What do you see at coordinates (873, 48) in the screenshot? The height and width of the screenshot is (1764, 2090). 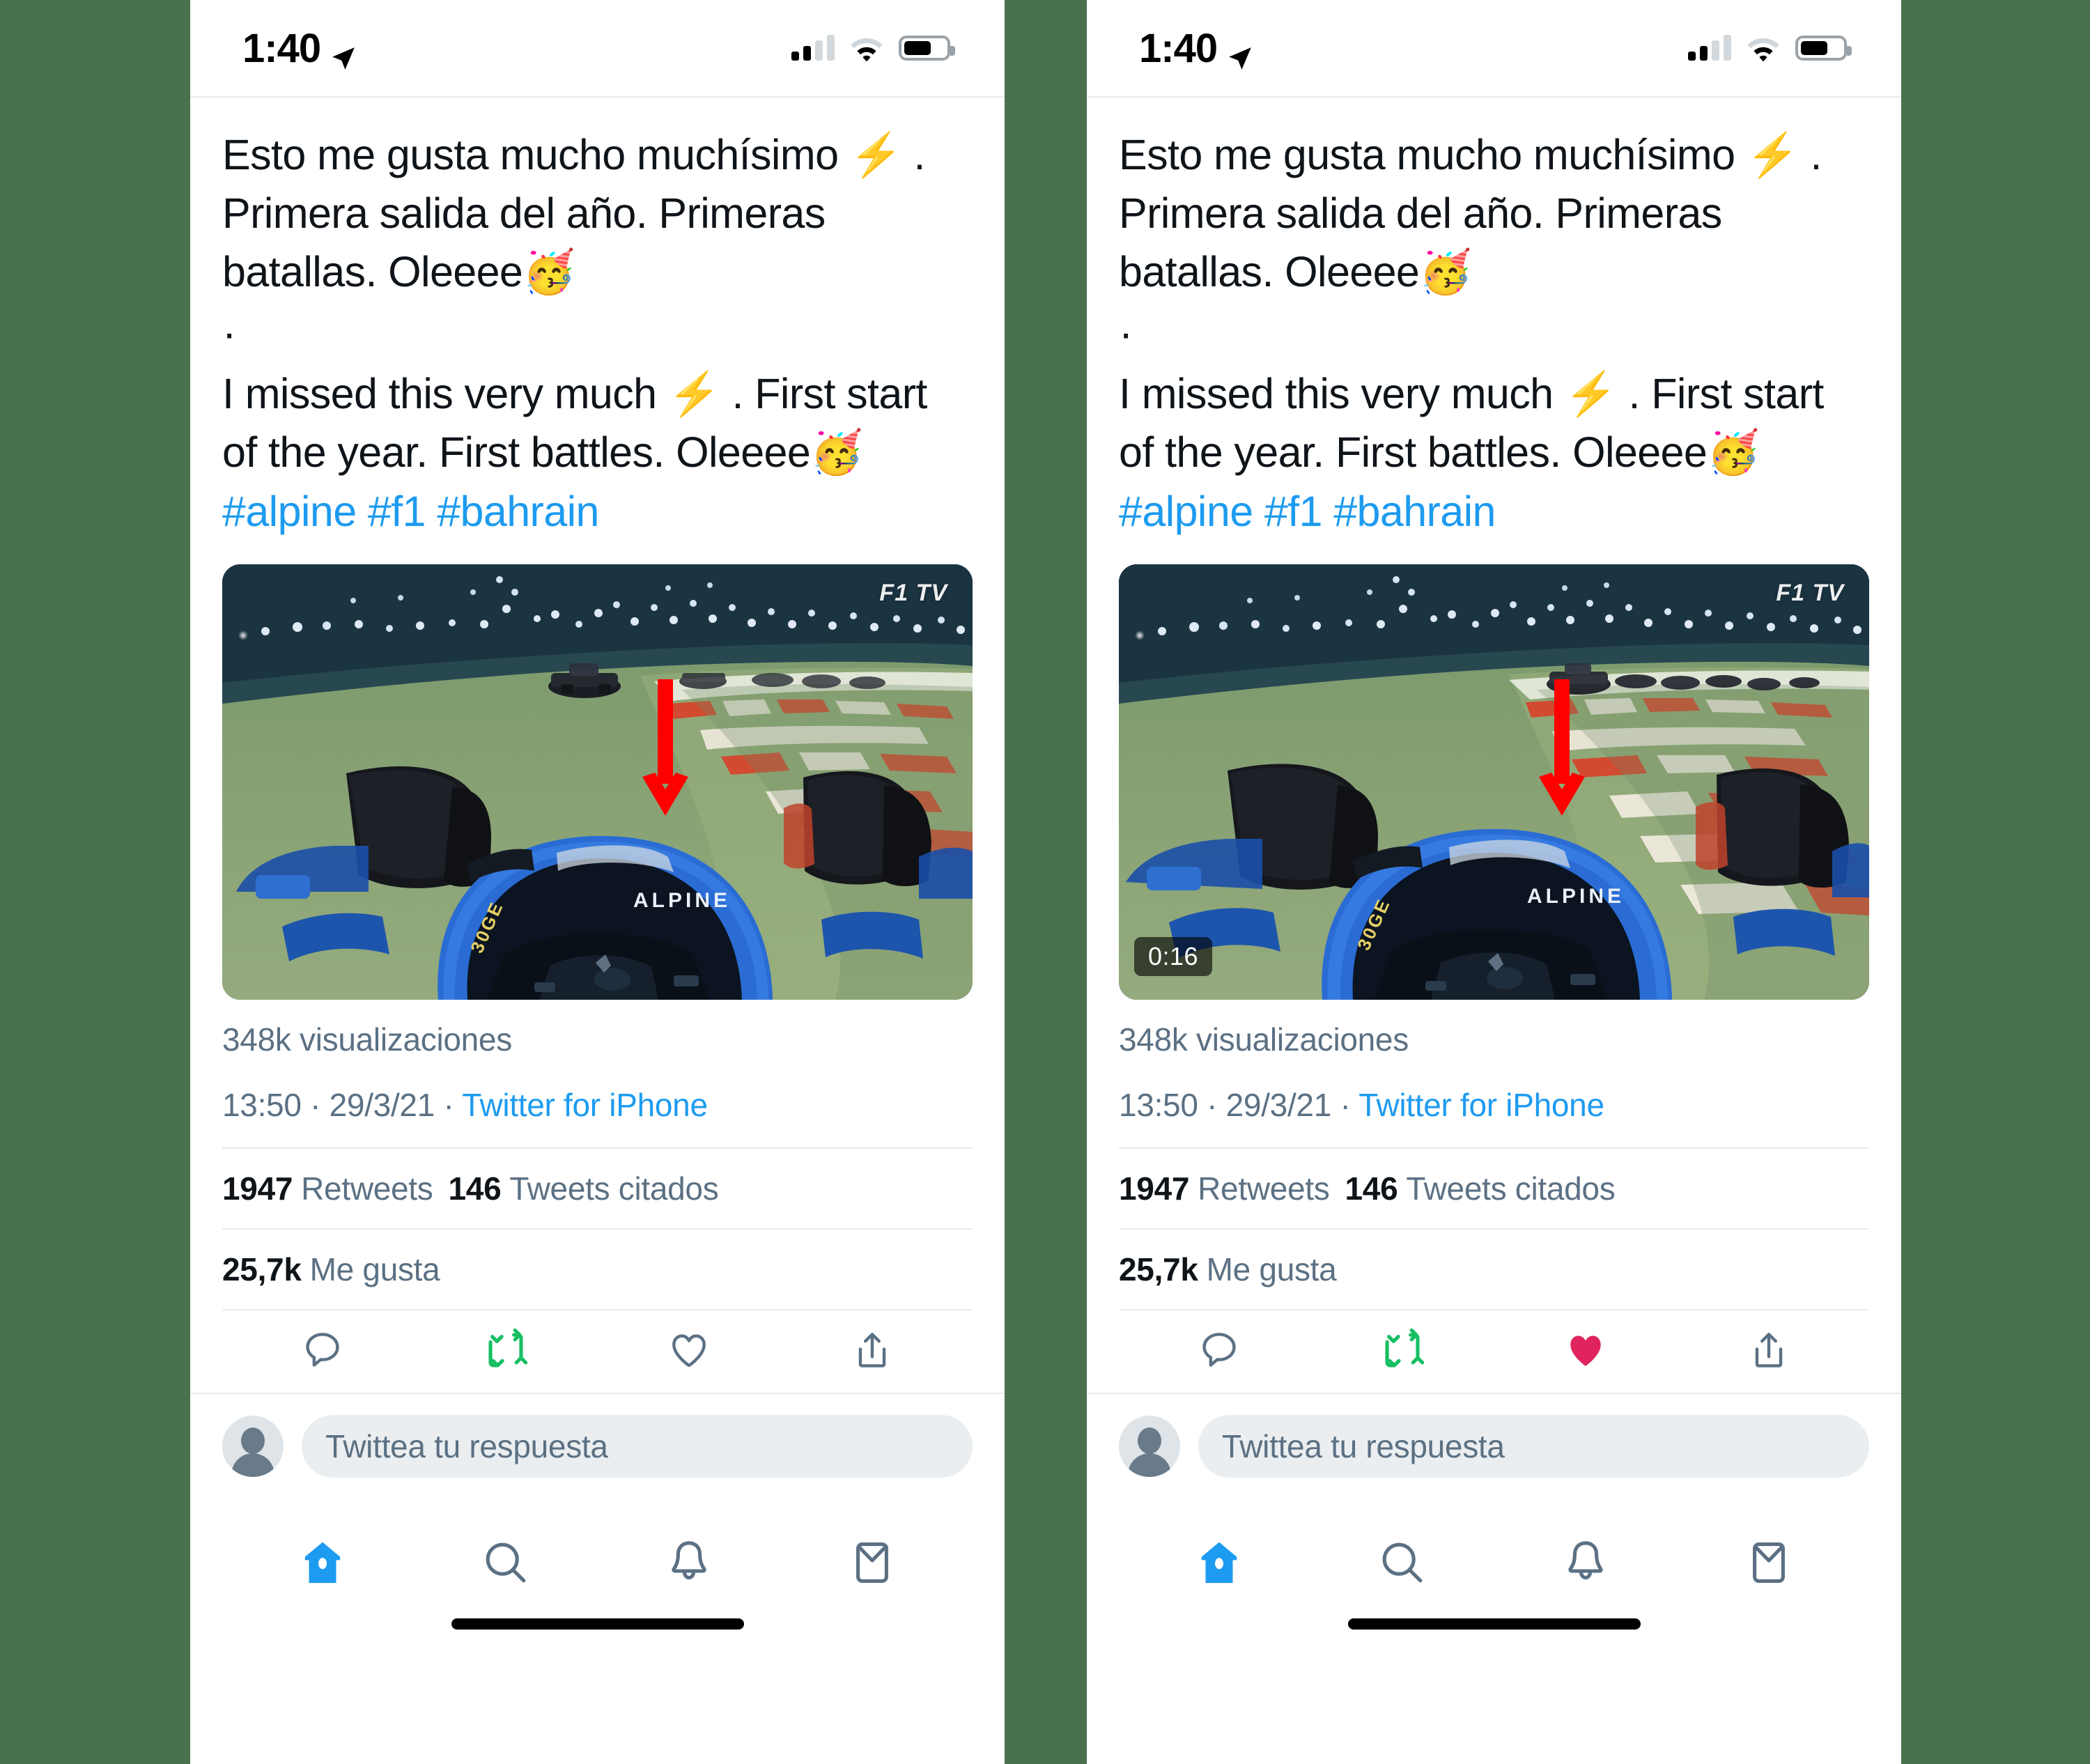 I see `status-bar-indicators` at bounding box center [873, 48].